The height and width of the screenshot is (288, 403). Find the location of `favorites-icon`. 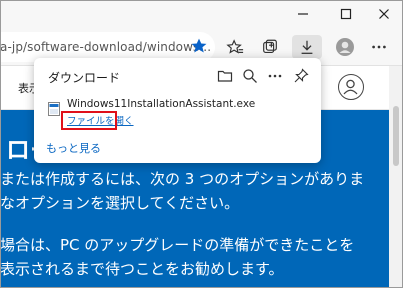

favorites-icon is located at coordinates (235, 46).